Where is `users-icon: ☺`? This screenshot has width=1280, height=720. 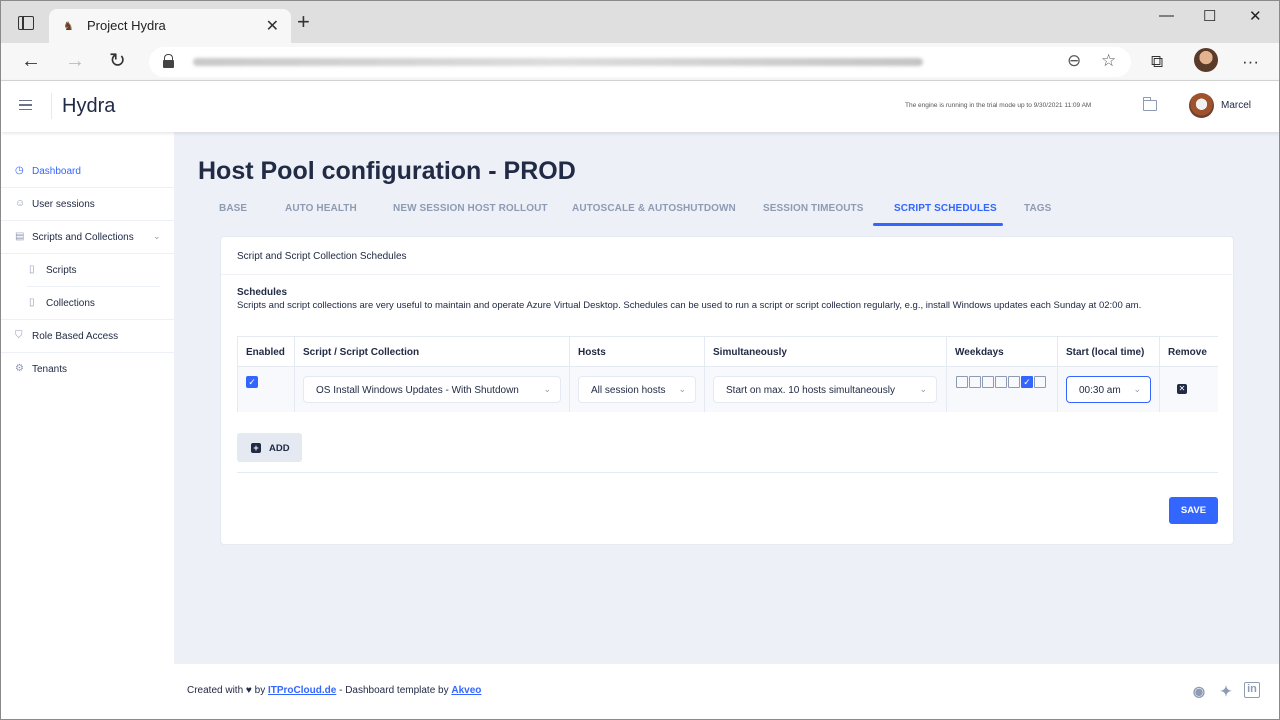
users-icon: ☺ is located at coordinates (20, 203).